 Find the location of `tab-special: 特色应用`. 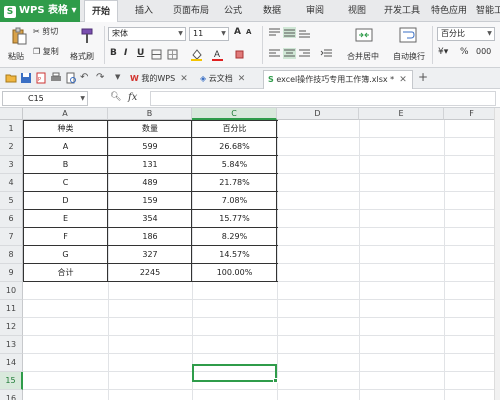

tab-special: 特色应用 is located at coordinates (449, 11).